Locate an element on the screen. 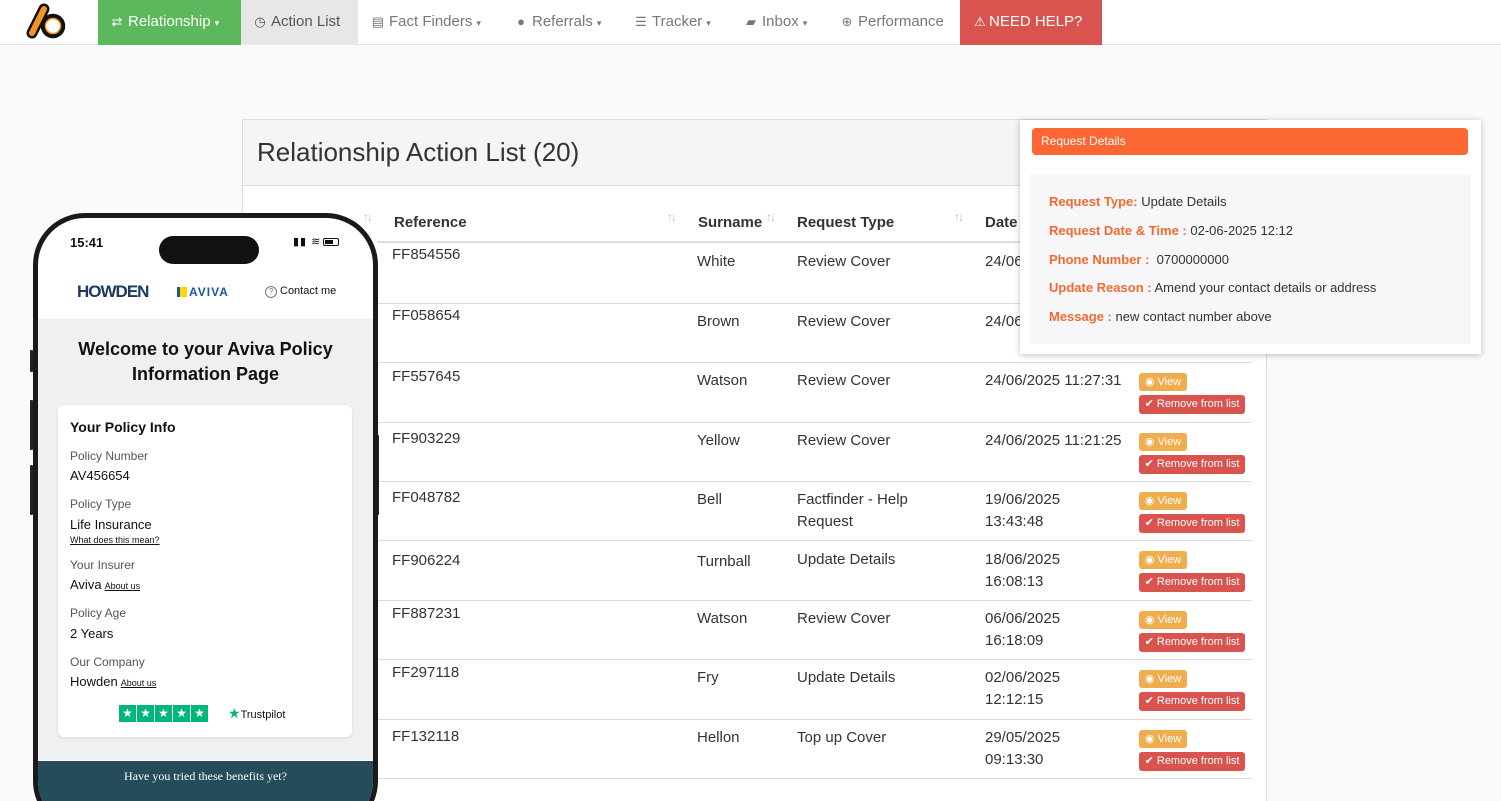 The image size is (1501, 801). status-time: 15:41 is located at coordinates (87, 242).